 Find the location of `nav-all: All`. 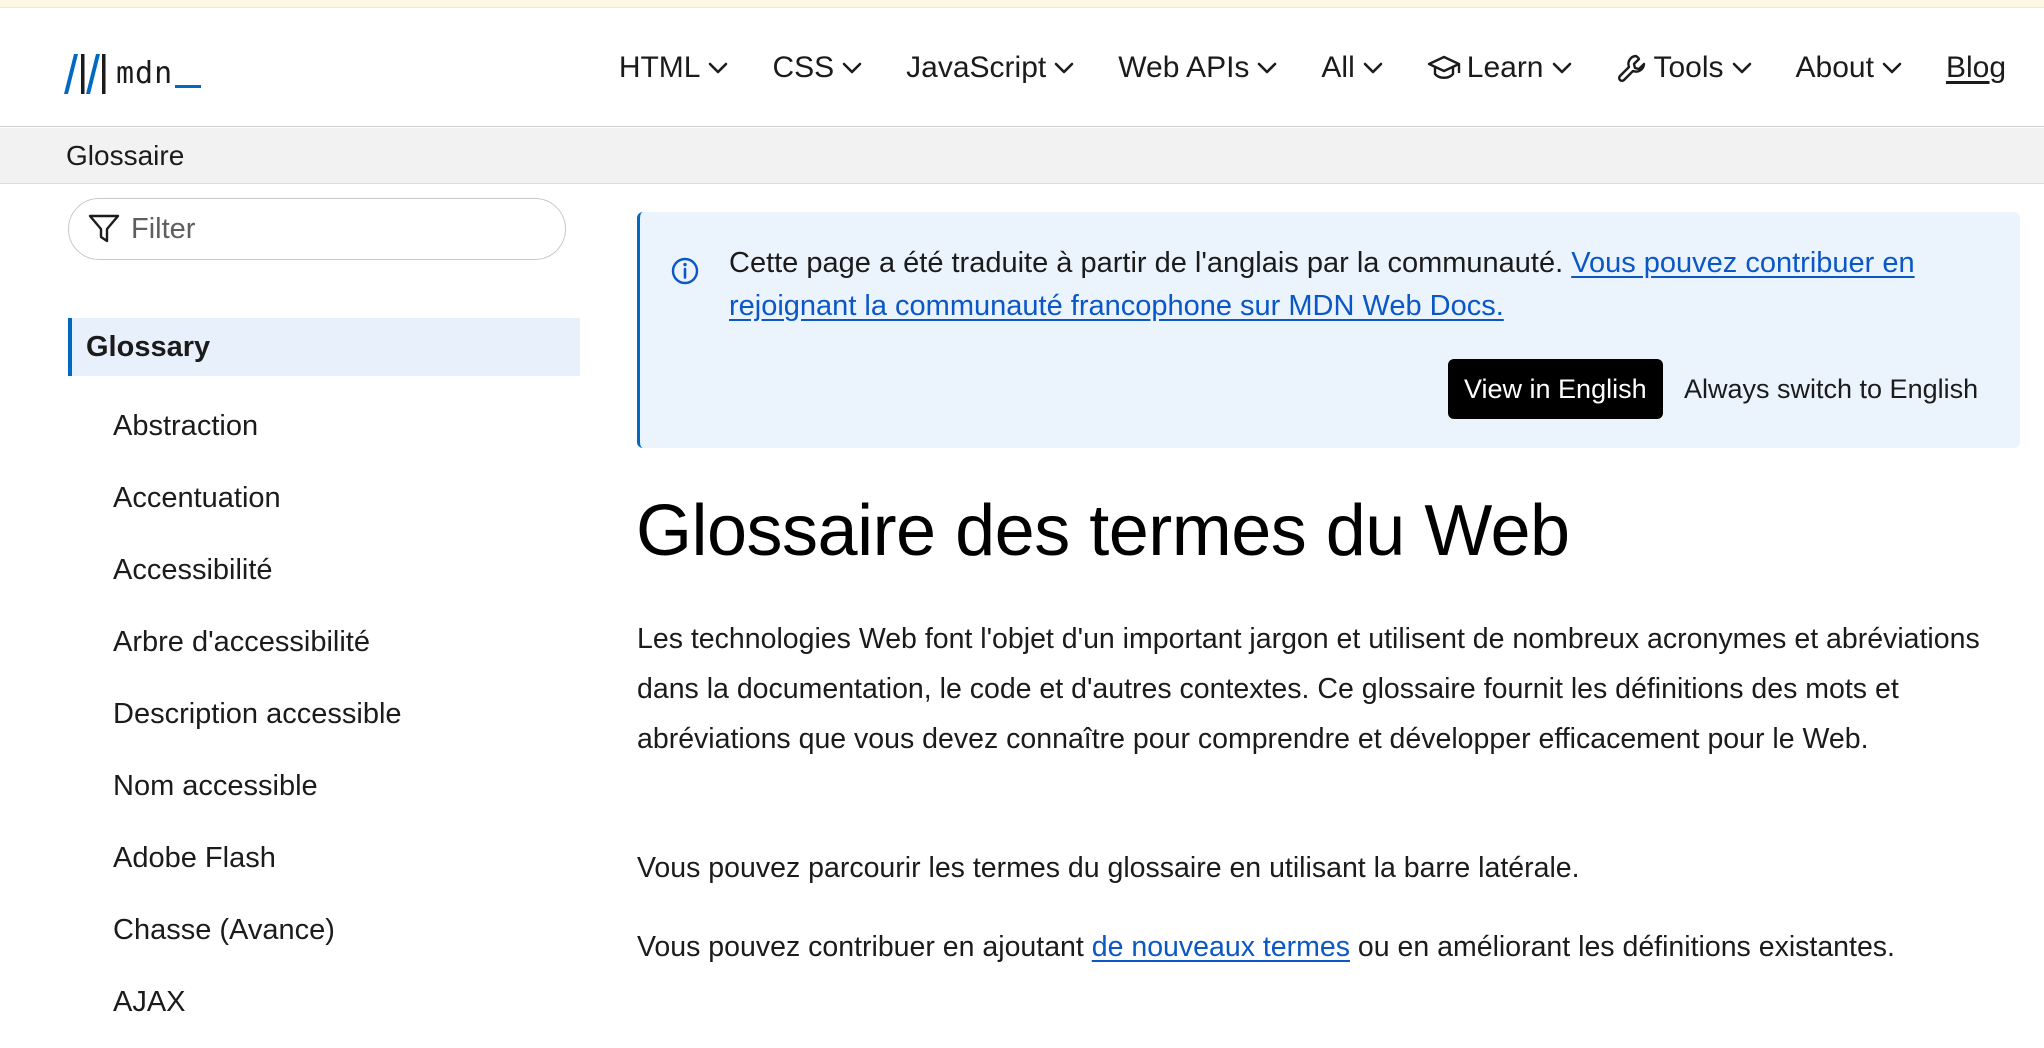

nav-all: All is located at coordinates (1352, 68).